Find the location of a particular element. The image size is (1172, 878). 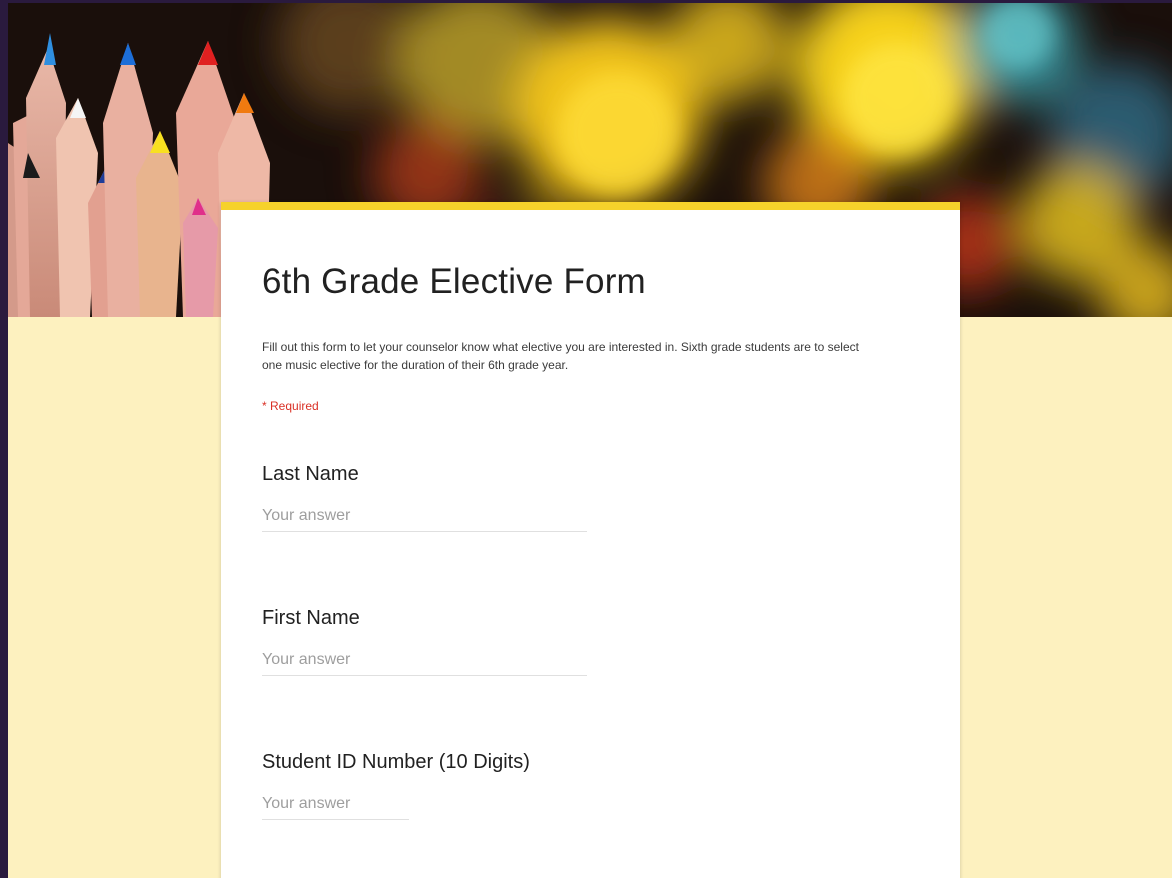

student-id-input is located at coordinates (335, 807).